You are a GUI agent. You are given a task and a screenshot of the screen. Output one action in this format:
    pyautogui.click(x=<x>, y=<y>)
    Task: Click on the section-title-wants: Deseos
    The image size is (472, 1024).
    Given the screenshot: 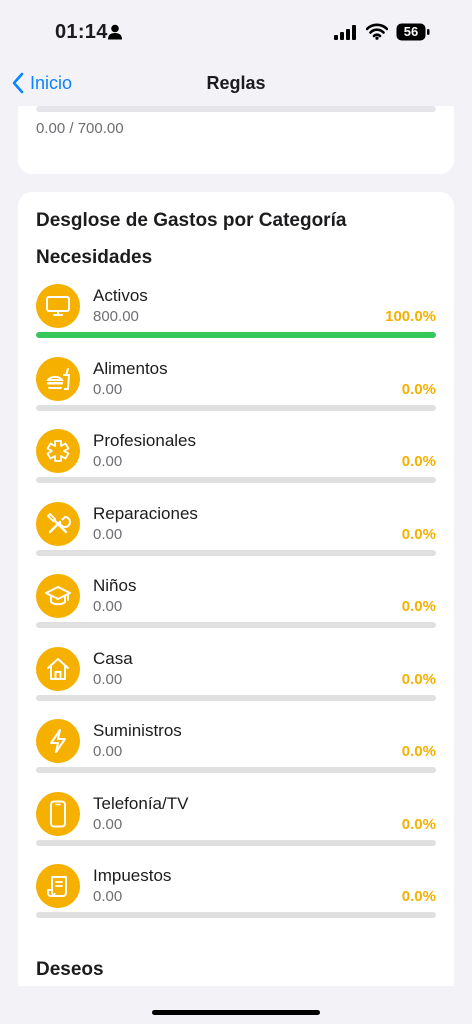 What is the action you would take?
    pyautogui.click(x=70, y=969)
    